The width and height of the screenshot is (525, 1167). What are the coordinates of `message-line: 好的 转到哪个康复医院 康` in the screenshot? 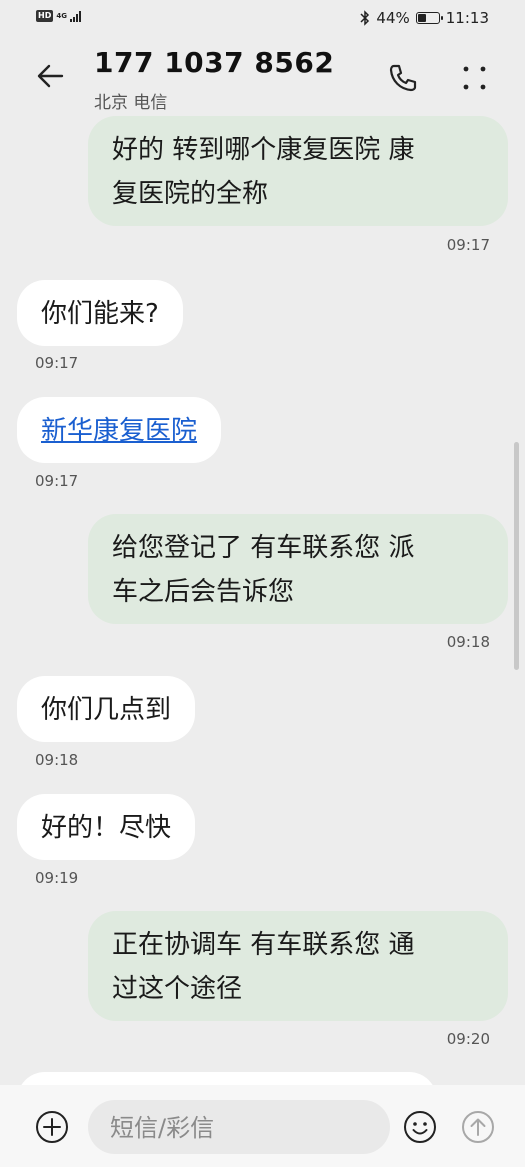 It's located at (263, 150).